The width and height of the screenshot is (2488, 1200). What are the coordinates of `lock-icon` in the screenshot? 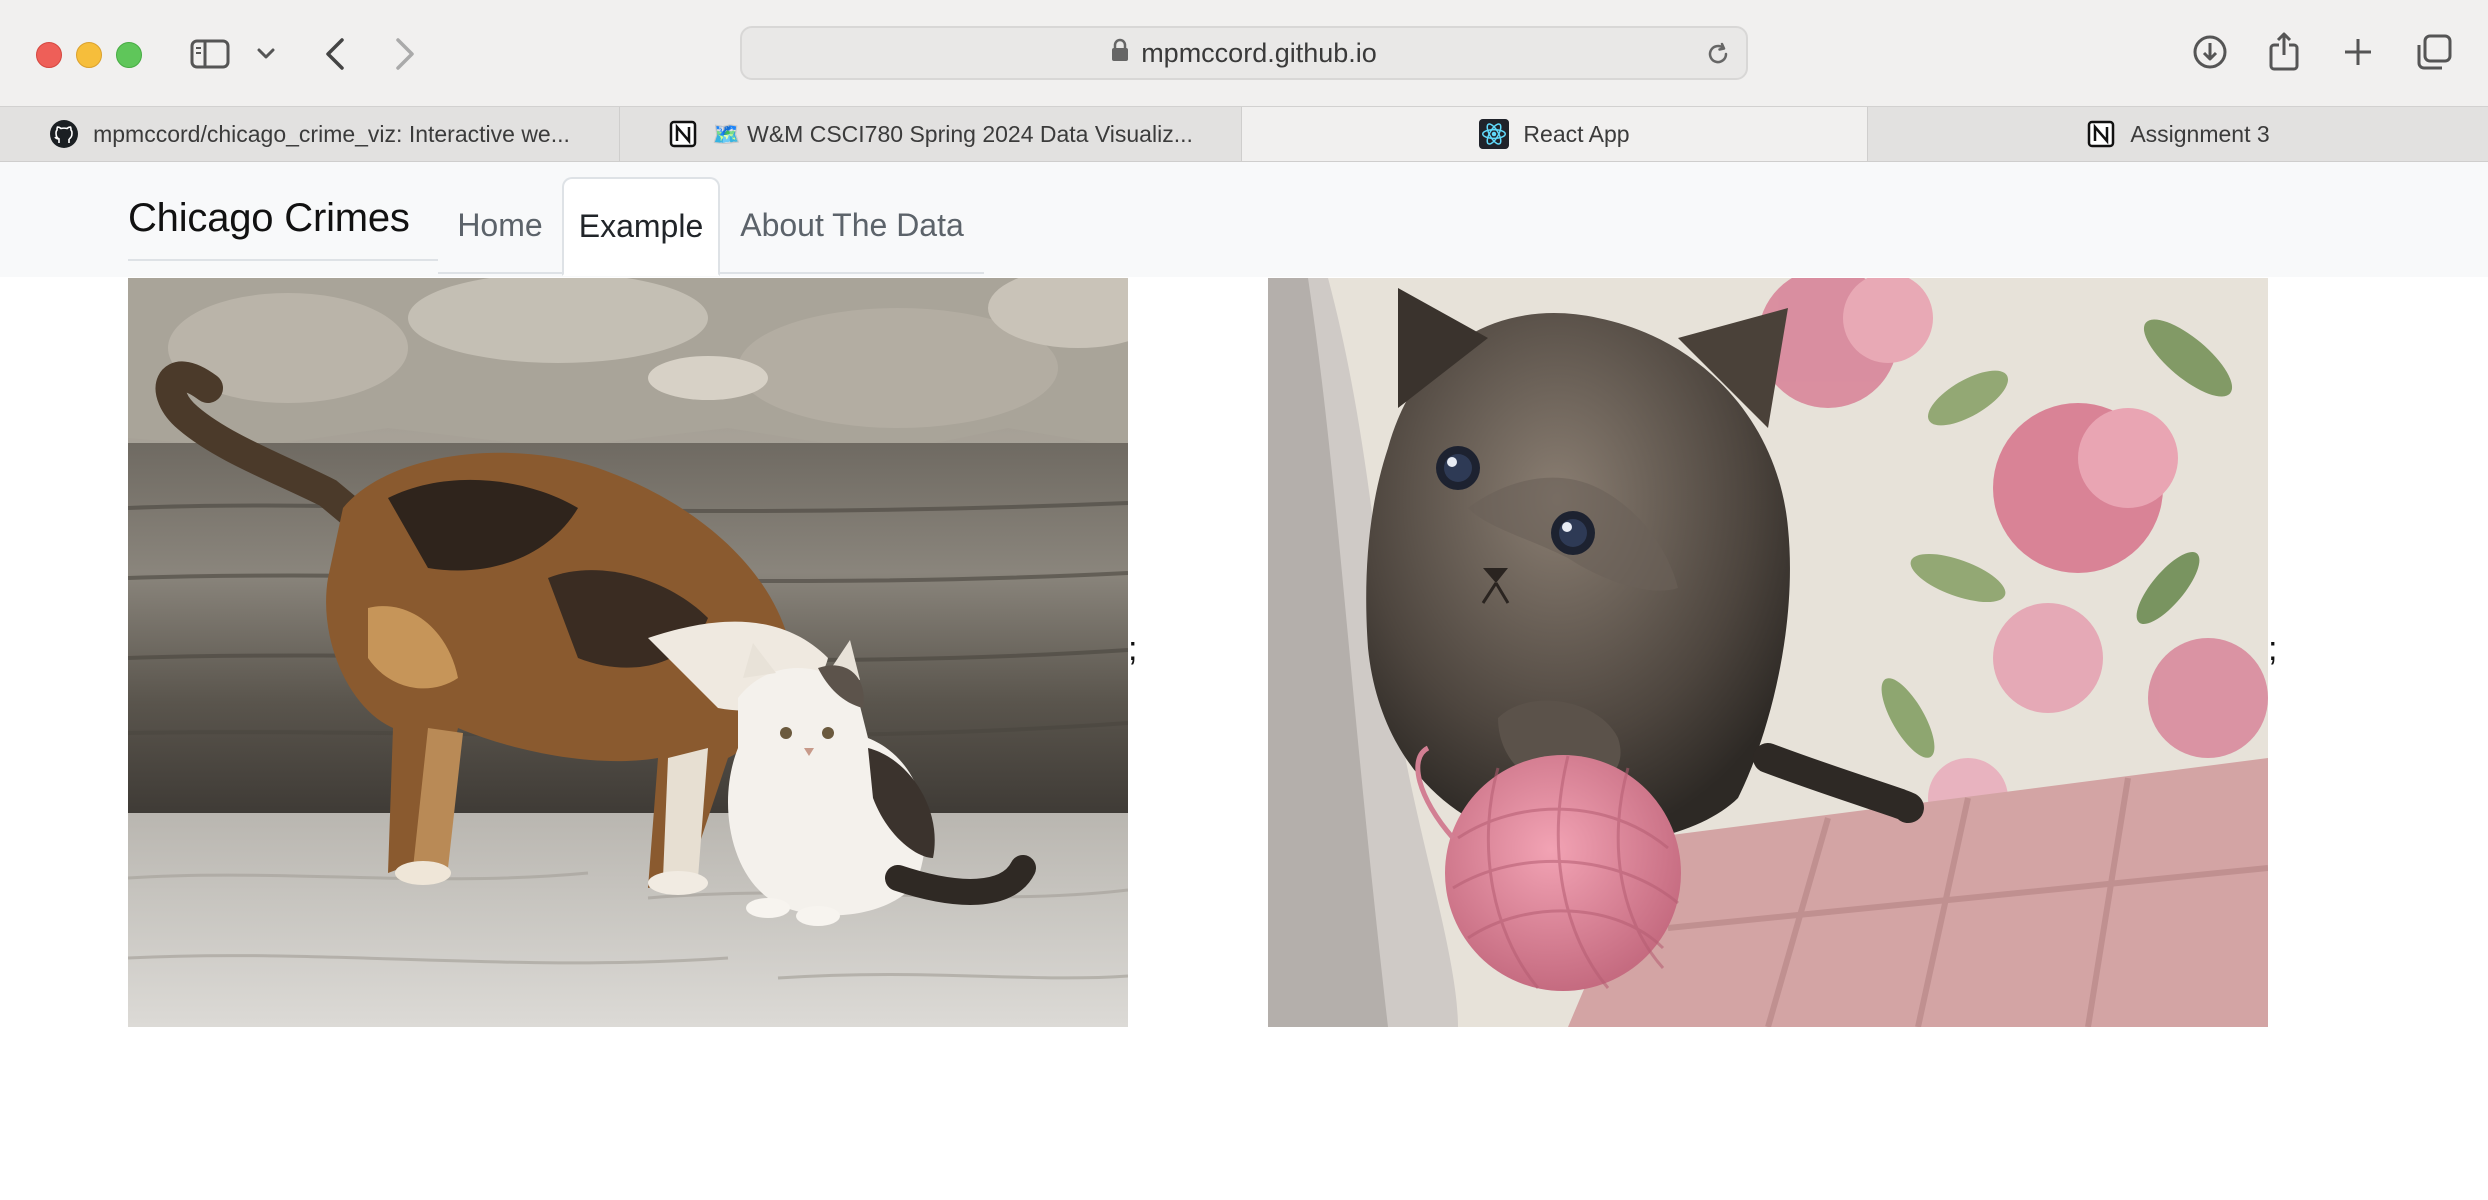 It's located at (1120, 53).